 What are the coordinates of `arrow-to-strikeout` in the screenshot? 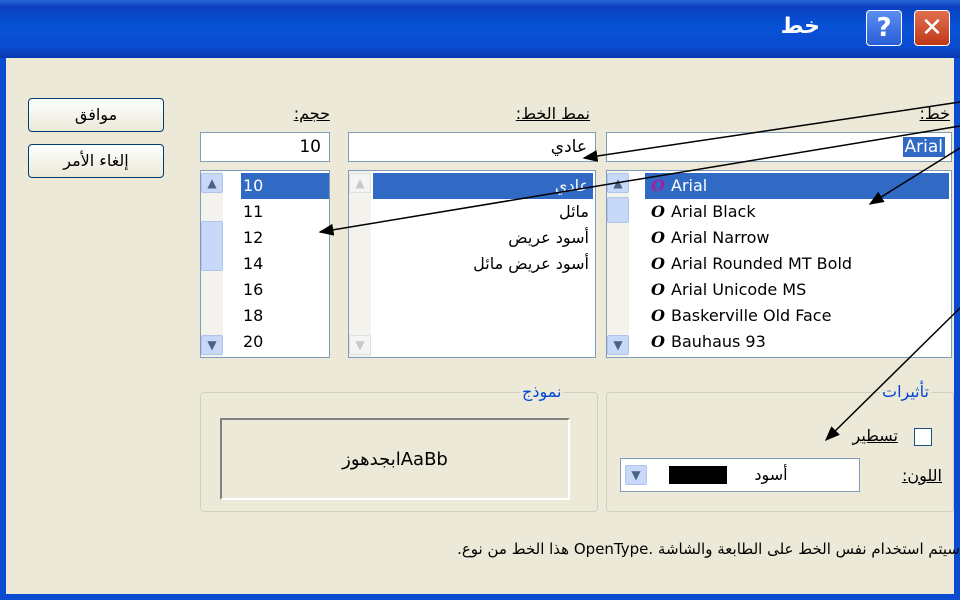 It's located at (892, 374).